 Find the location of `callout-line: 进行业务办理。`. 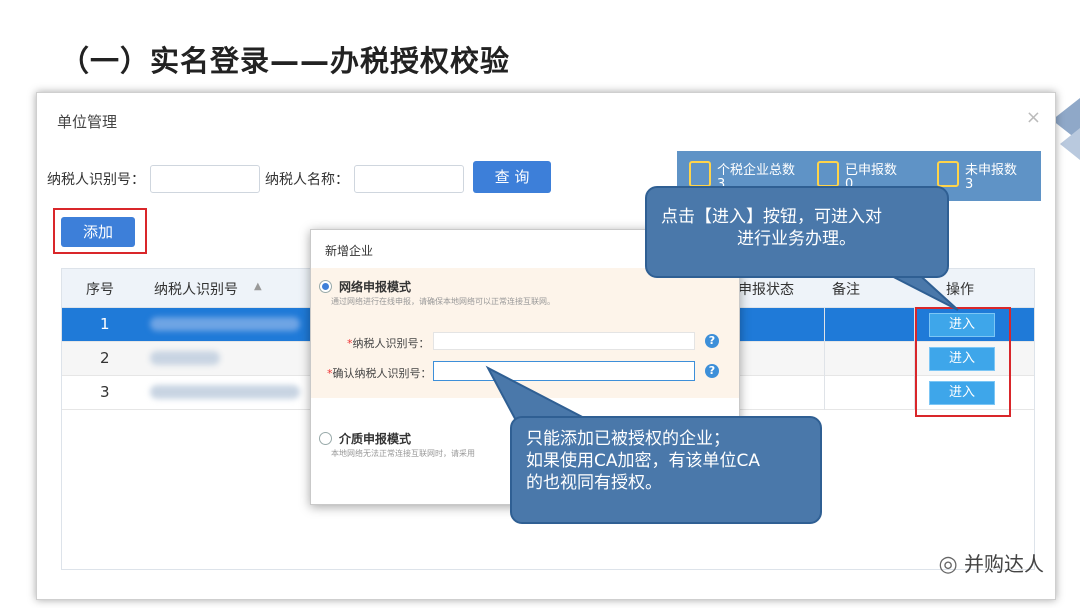

callout-line: 进行业务办理。 is located at coordinates (796, 239).